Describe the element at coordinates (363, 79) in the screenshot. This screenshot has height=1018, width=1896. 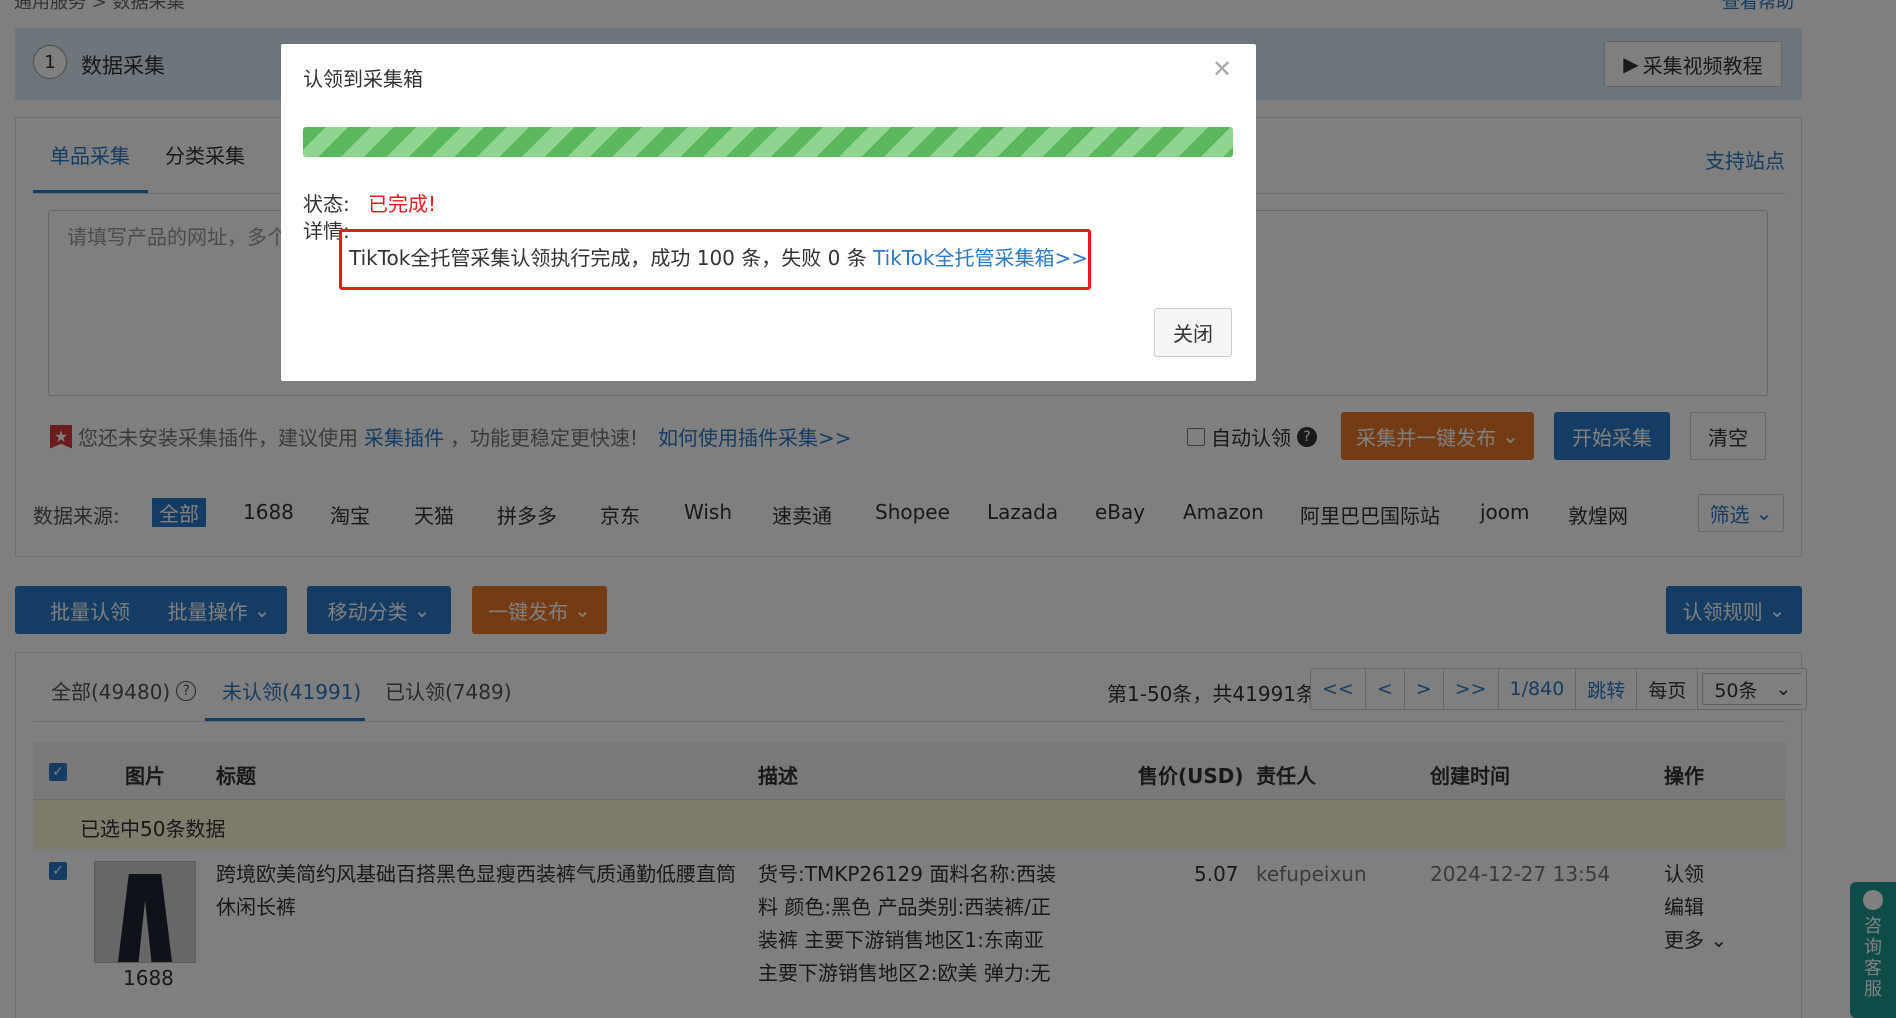
I see `modal-title: 认领到采集箱` at that location.